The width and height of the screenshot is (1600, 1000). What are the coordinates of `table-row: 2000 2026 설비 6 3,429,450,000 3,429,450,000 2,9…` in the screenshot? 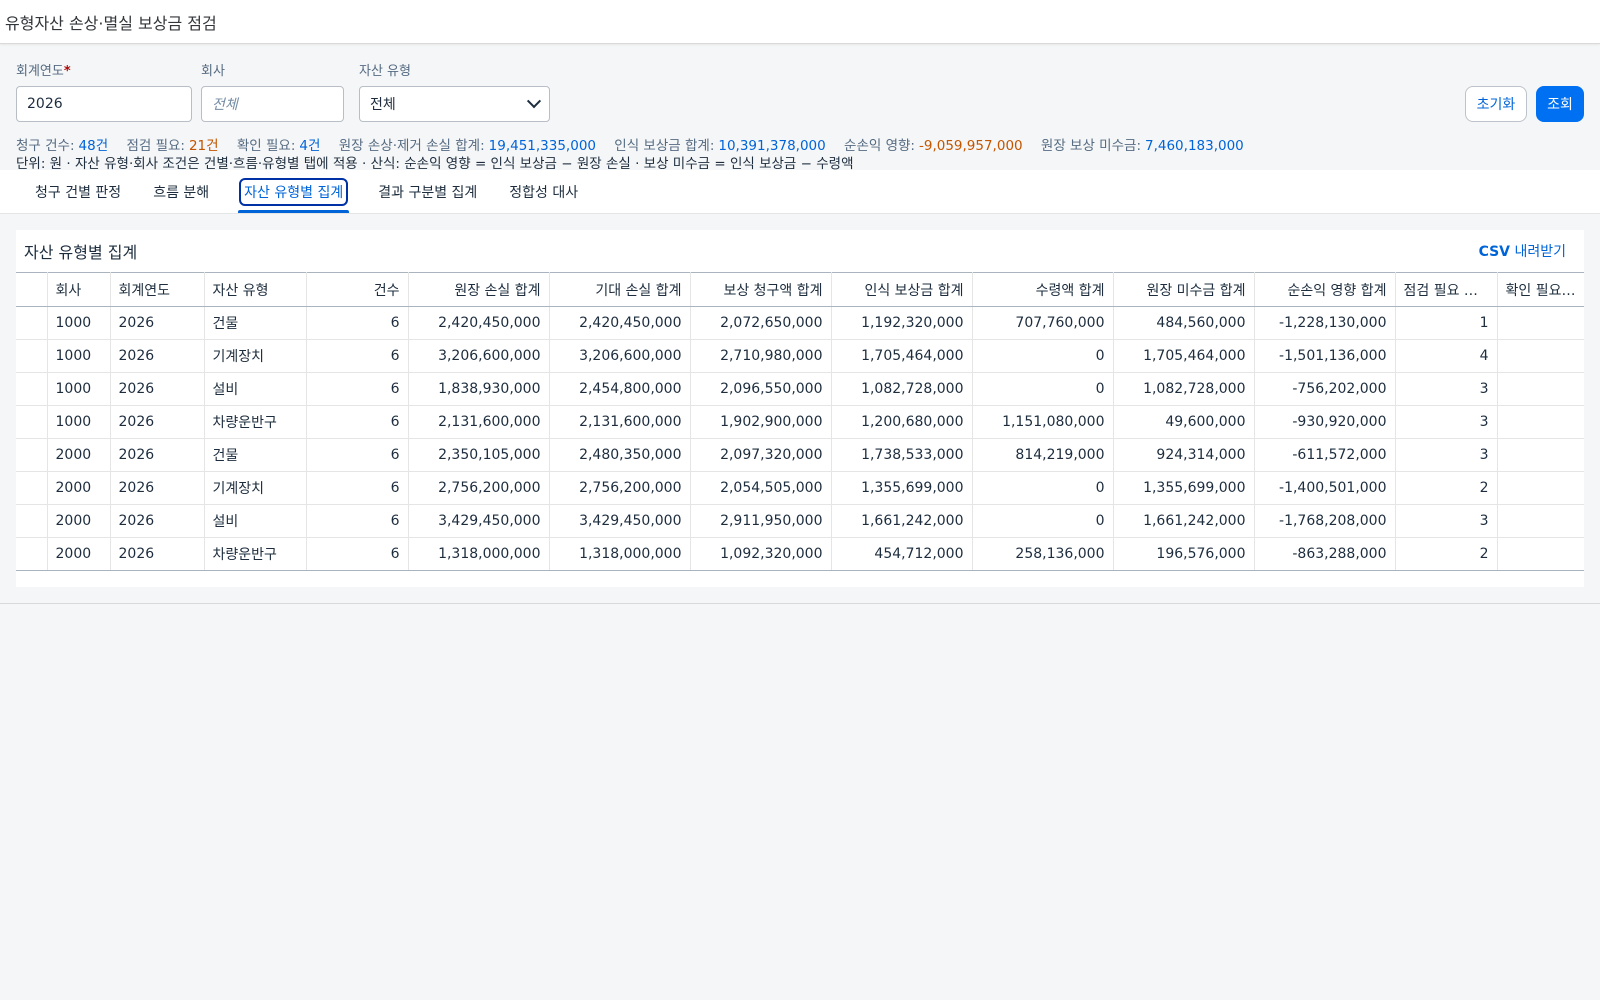 It's located at (800, 521).